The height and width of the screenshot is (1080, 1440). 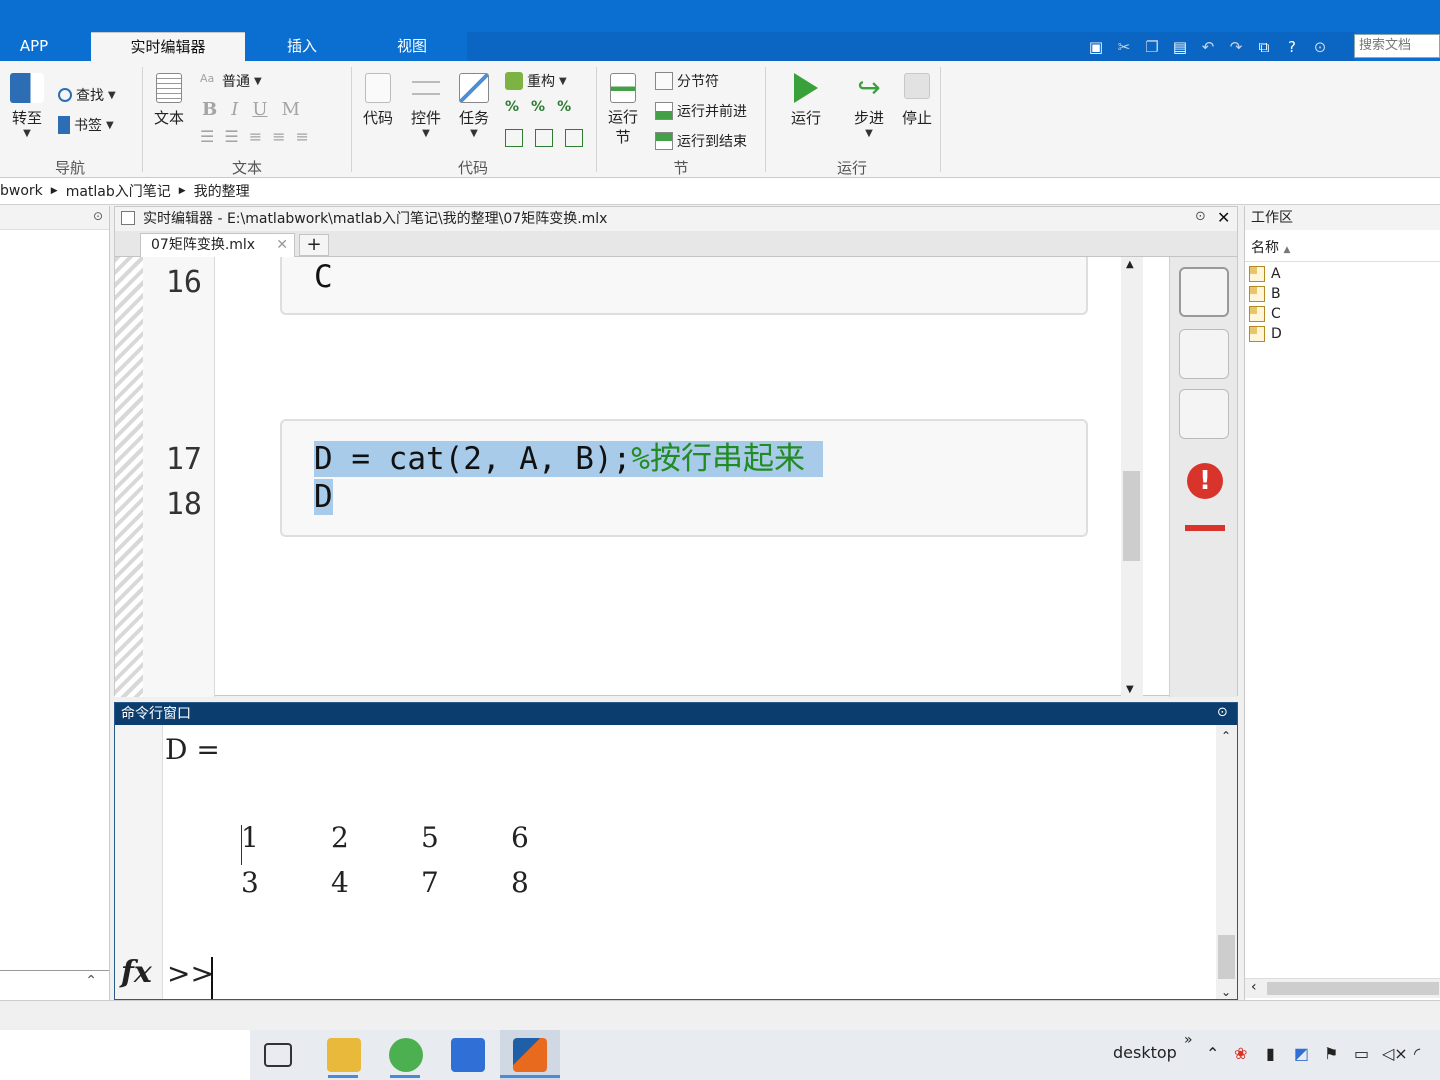 What do you see at coordinates (520, 882) in the screenshot?
I see `matrix-cell: 8` at bounding box center [520, 882].